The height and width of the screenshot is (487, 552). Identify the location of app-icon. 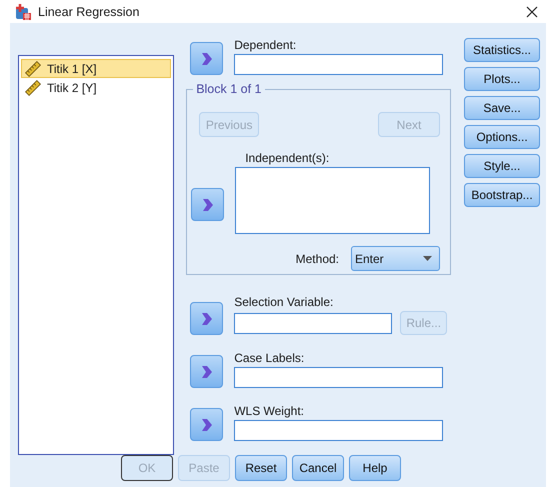
(23, 11).